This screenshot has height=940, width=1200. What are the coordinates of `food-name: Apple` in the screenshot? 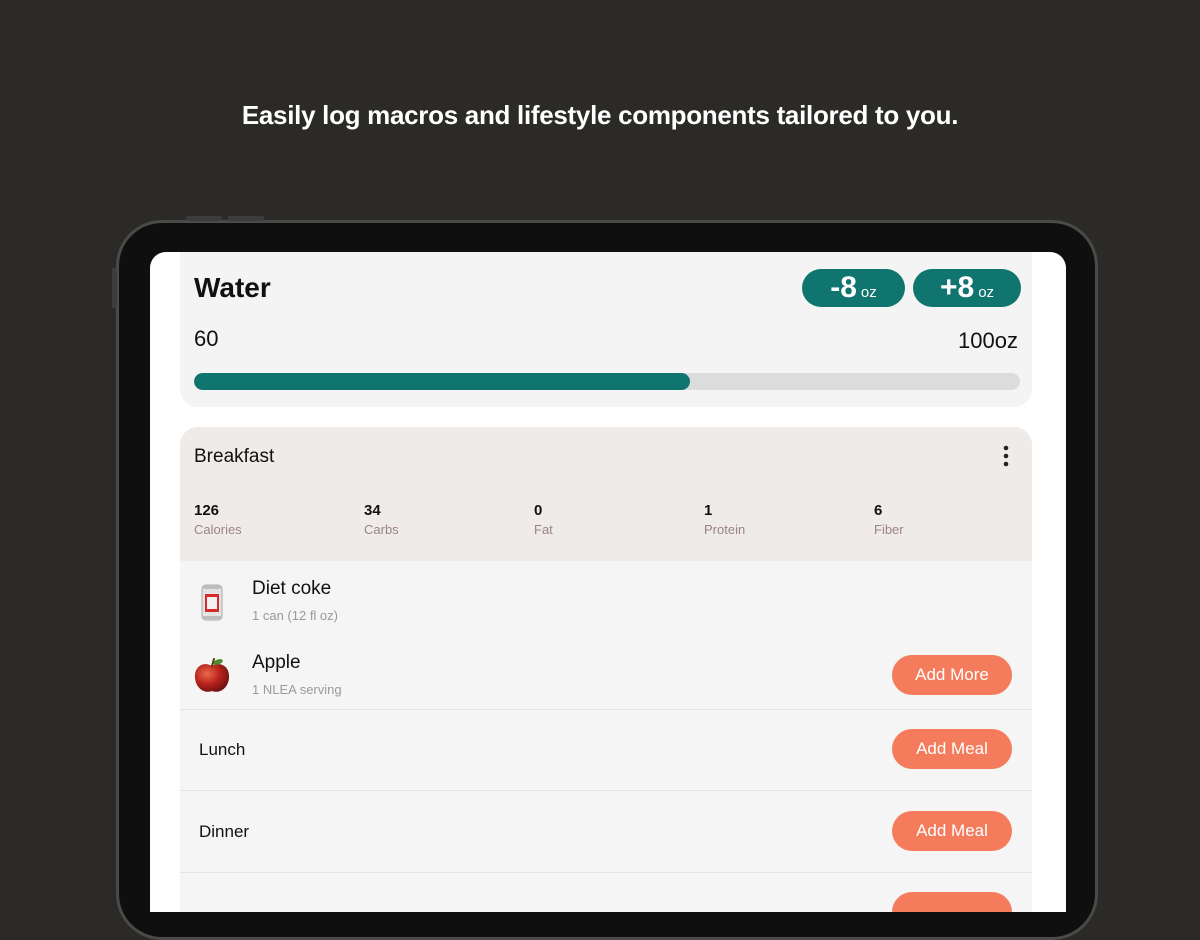 It's located at (276, 662).